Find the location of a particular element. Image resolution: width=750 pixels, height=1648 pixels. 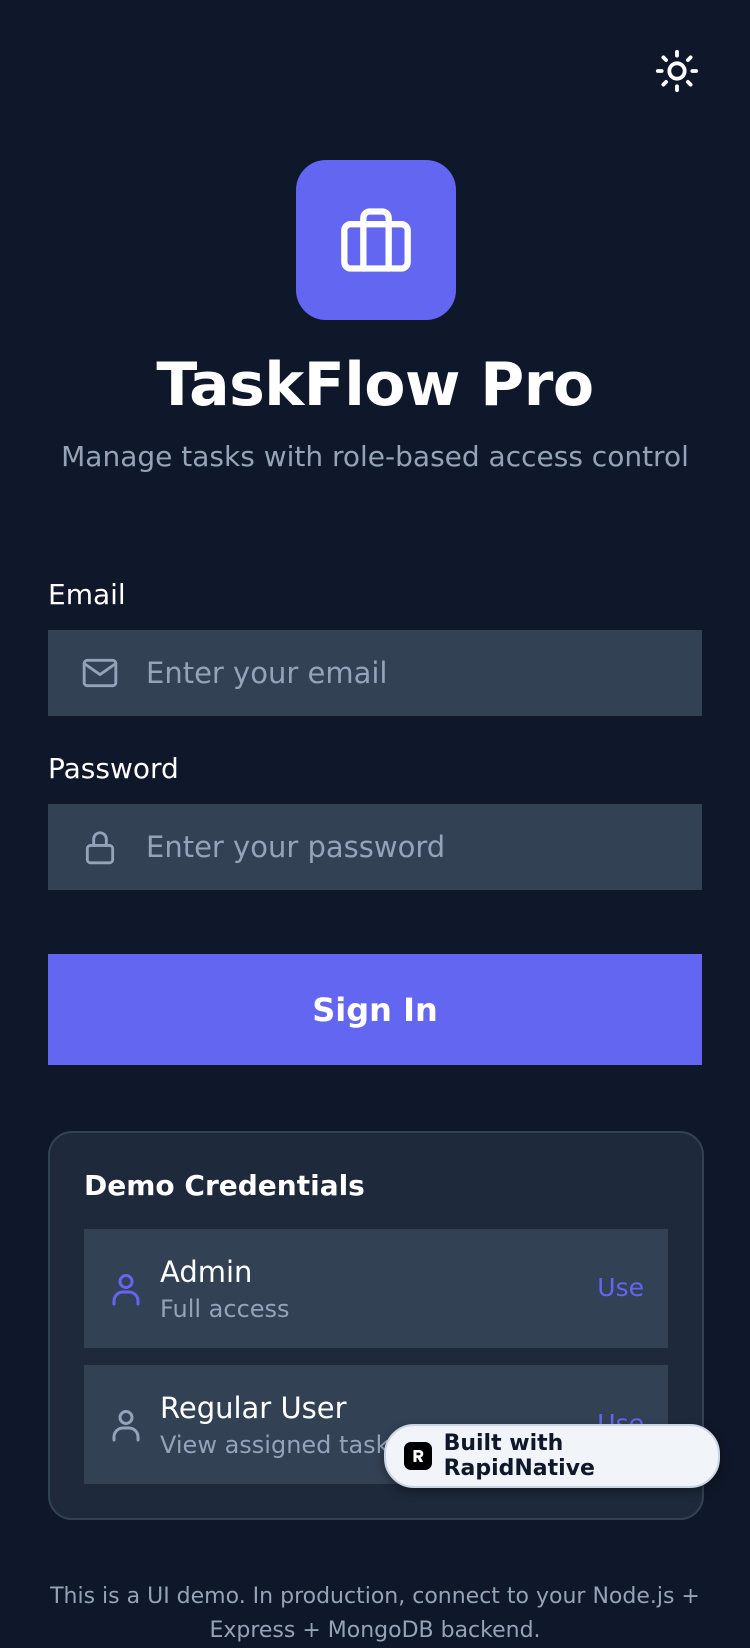

app-logo is located at coordinates (376, 240).